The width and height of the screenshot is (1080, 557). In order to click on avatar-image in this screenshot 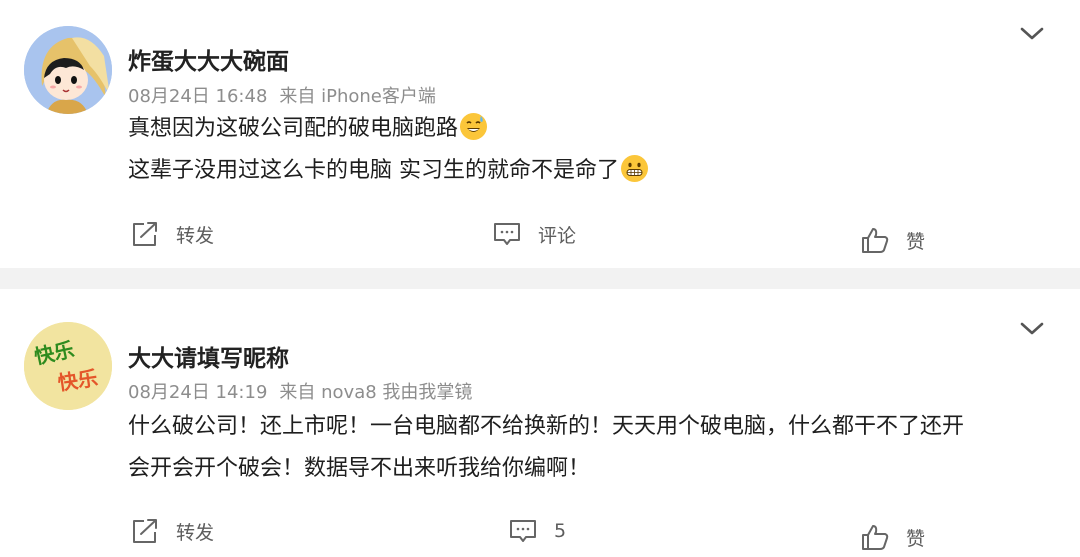, I will do `click(68, 70)`.